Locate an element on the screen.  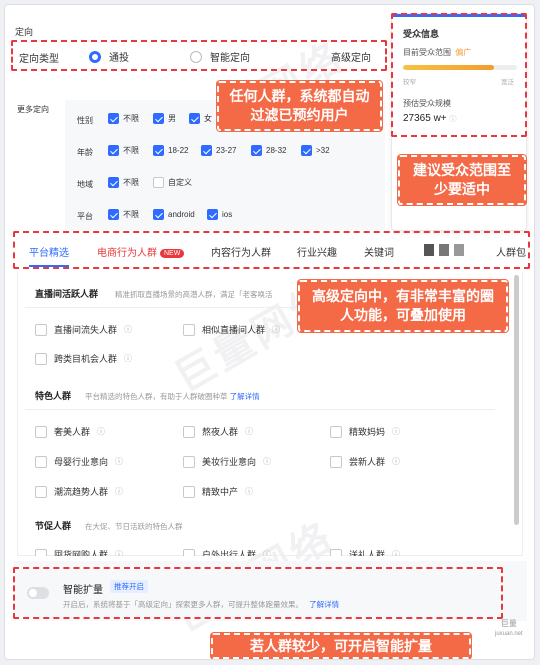
smart-expand-toggle is located at coordinates (38, 593).